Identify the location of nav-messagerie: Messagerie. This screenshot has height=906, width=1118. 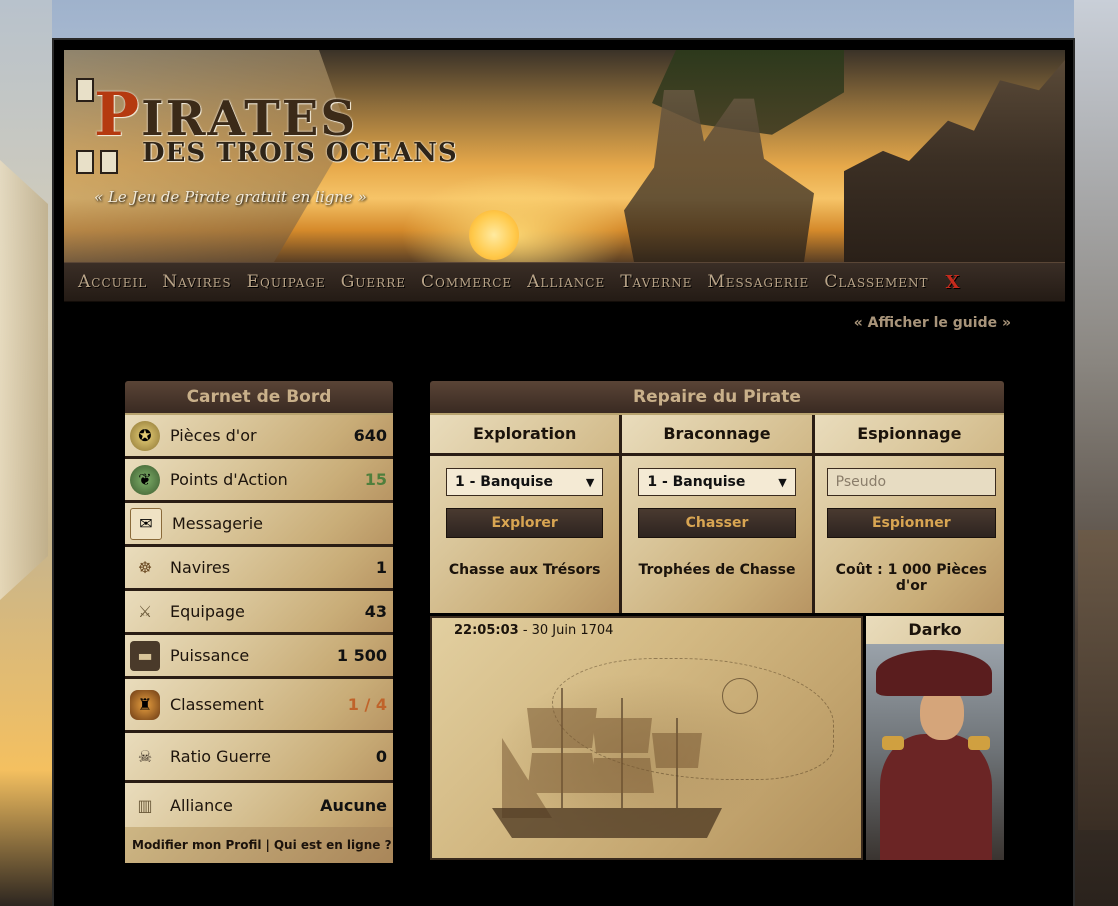
(758, 282).